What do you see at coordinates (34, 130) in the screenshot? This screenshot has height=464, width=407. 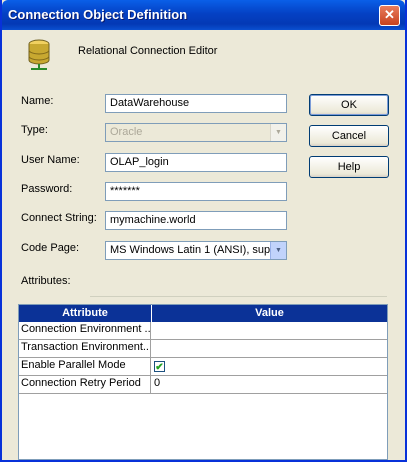 I see `type-label: Type:` at bounding box center [34, 130].